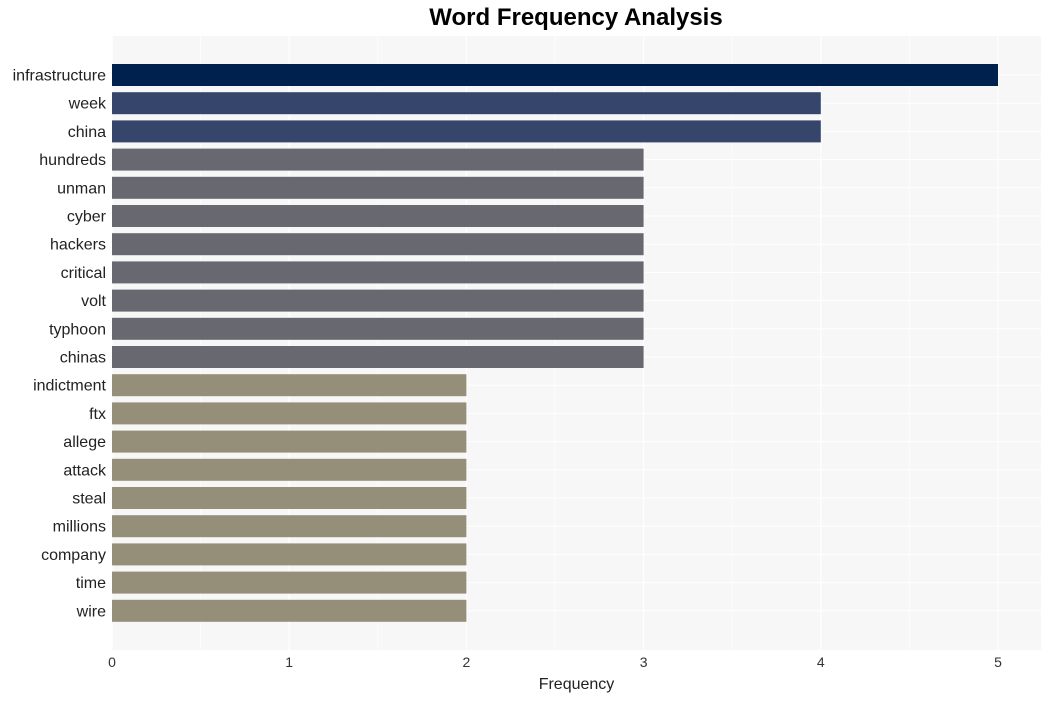 This screenshot has width=1052, height=701. Describe the element at coordinates (998, 662) in the screenshot. I see `x-tick-label: 5` at that location.